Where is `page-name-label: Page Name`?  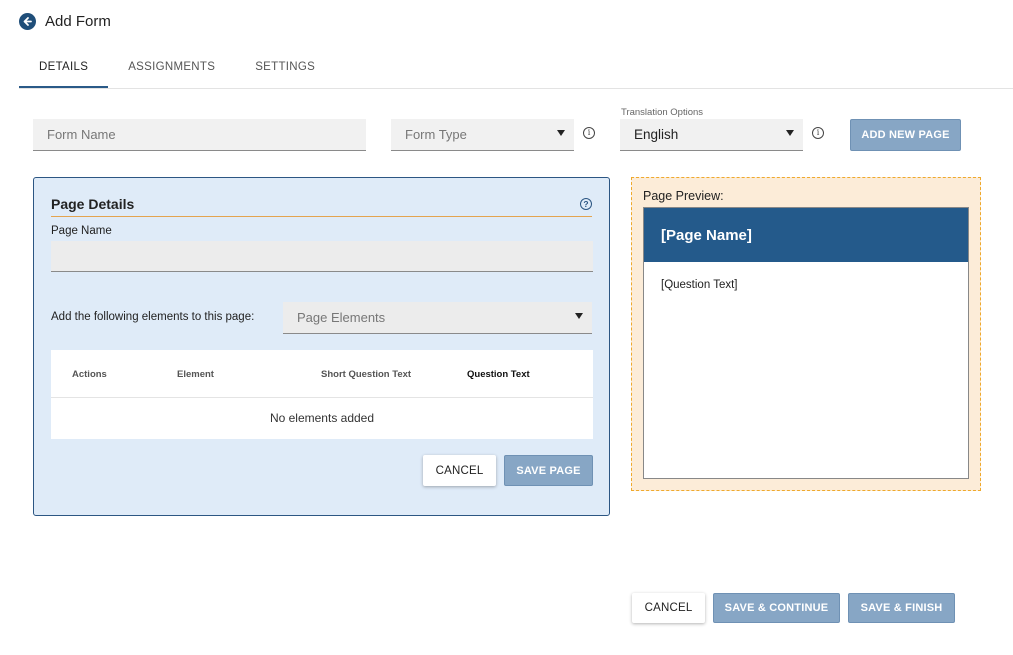
page-name-label: Page Name is located at coordinates (81, 231).